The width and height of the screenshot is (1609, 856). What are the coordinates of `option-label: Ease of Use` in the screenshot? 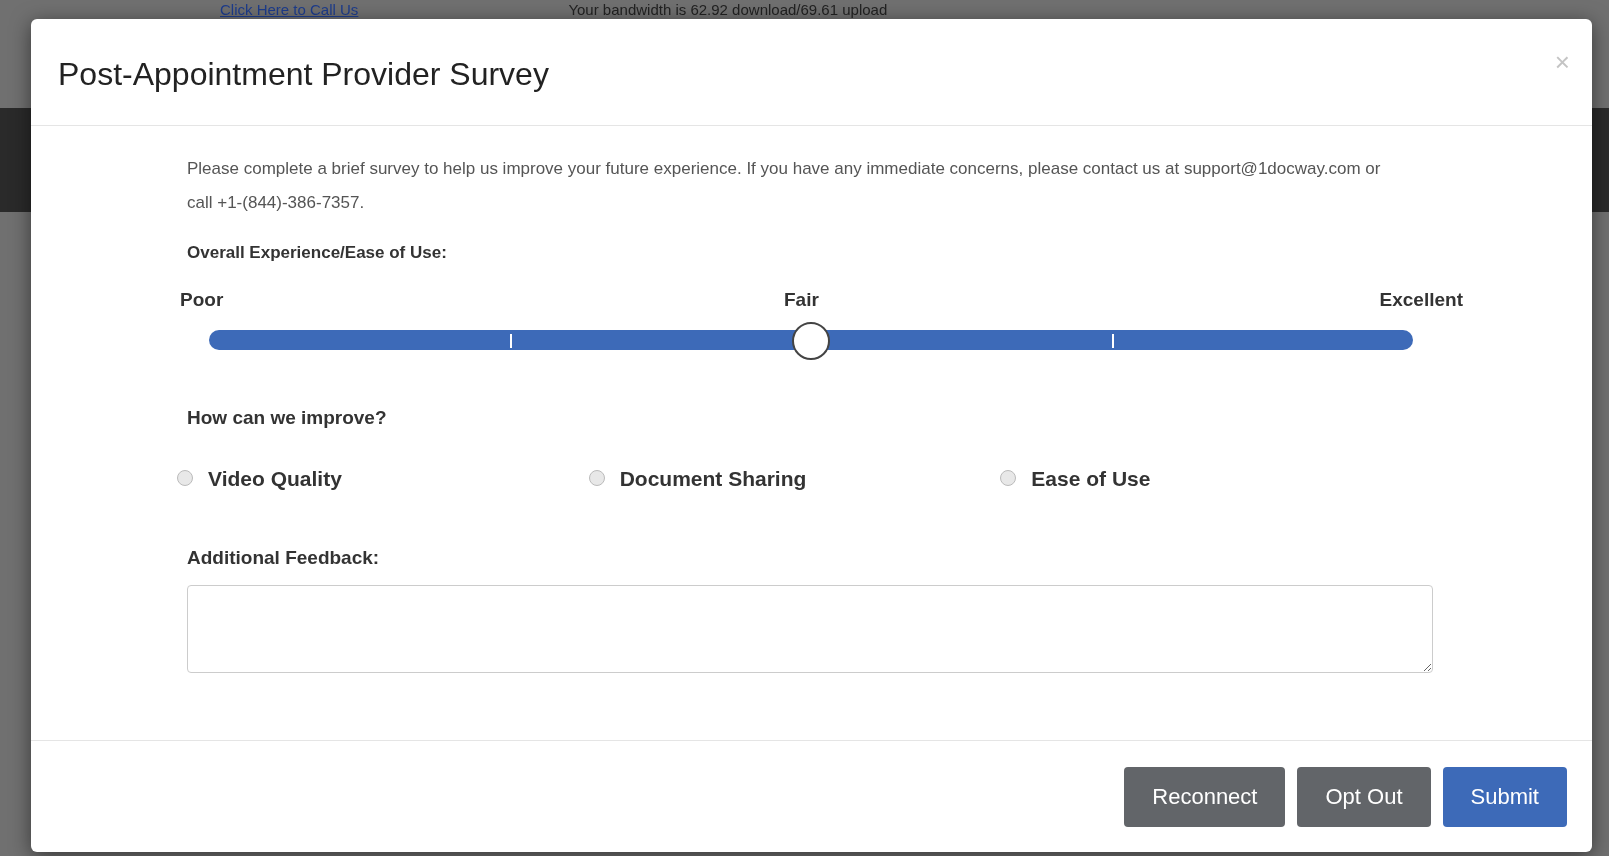 It's located at (1091, 478).